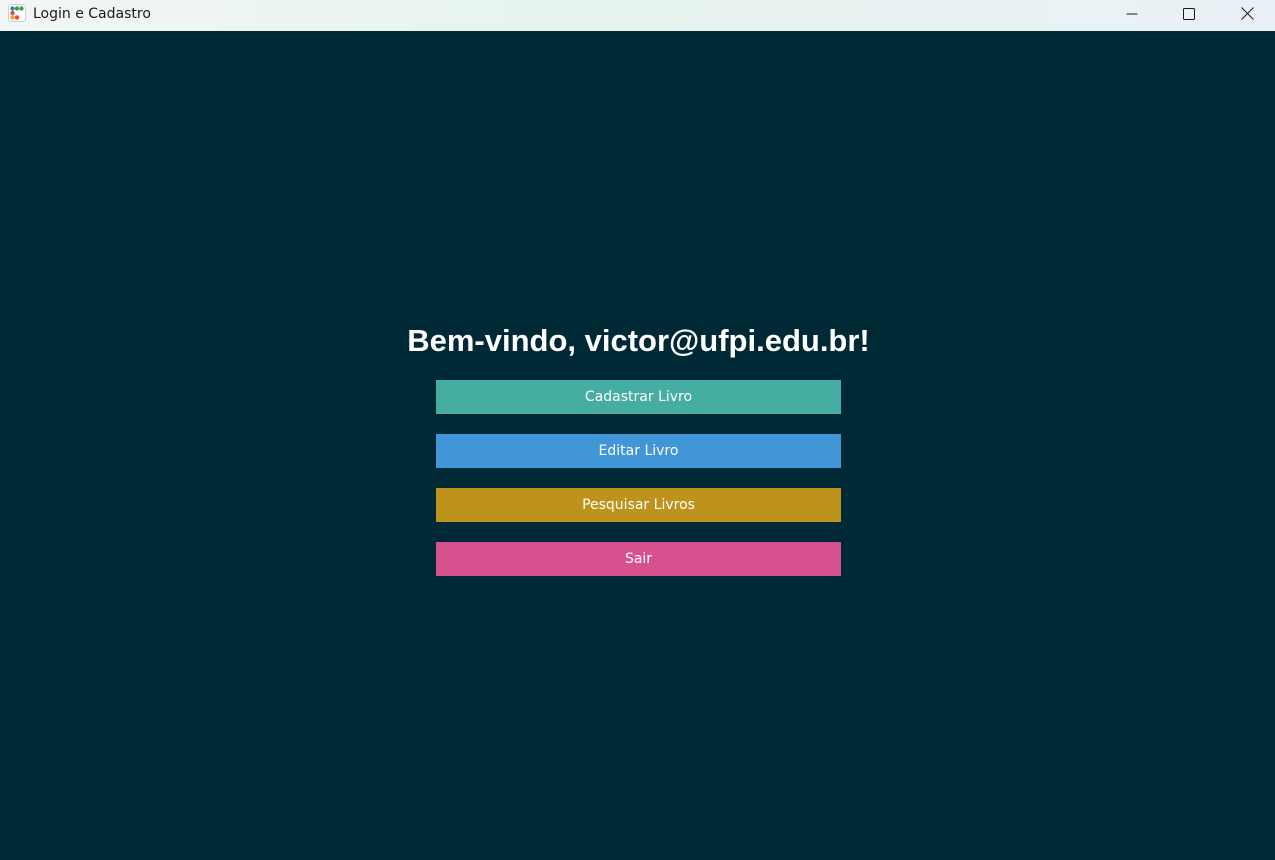 The height and width of the screenshot is (860, 1275). I want to click on pesquisar-livros-button: Pesquisar Livros, so click(638, 505).